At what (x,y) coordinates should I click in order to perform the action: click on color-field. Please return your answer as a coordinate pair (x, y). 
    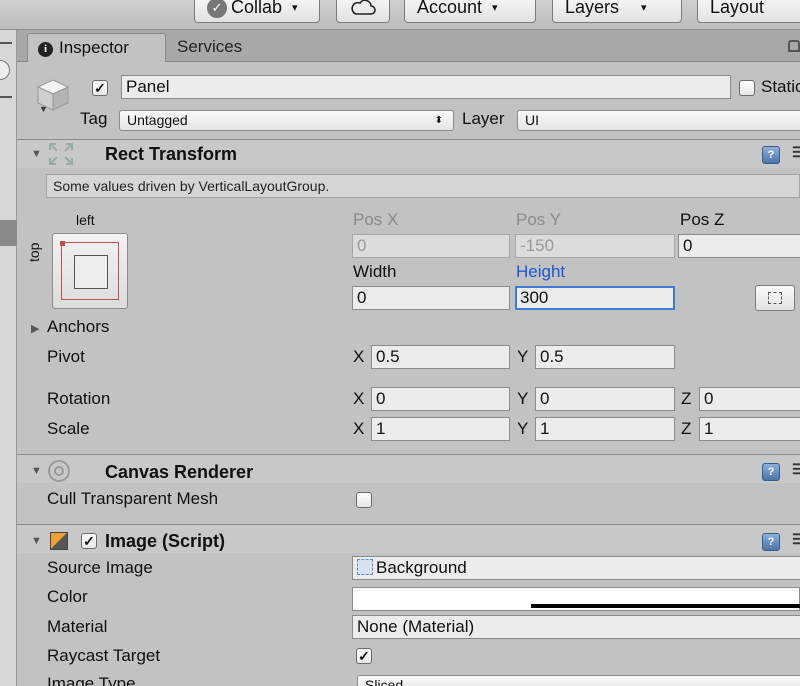
    Looking at the image, I should click on (576, 599).